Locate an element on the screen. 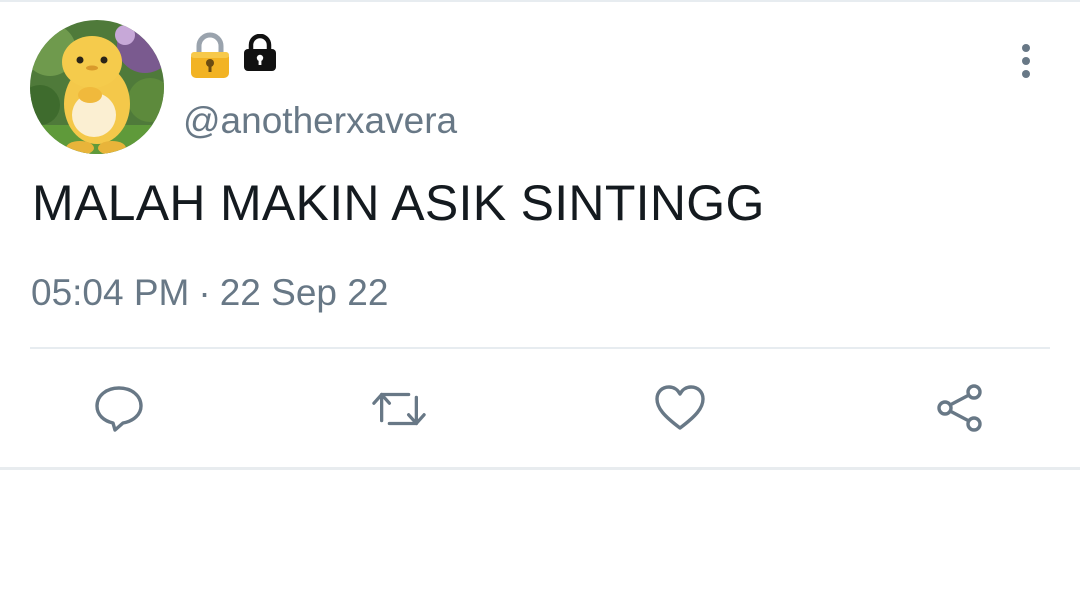 The image size is (1080, 607). like-button is located at coordinates (680, 409).